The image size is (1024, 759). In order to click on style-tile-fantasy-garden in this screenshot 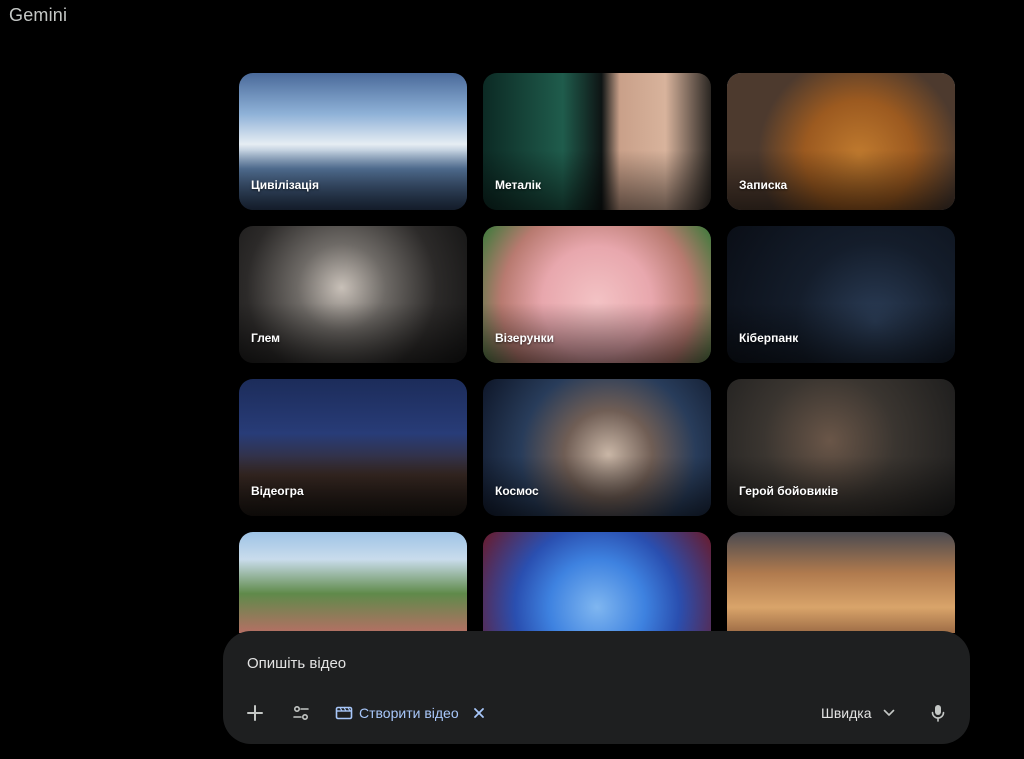, I will do `click(353, 582)`.